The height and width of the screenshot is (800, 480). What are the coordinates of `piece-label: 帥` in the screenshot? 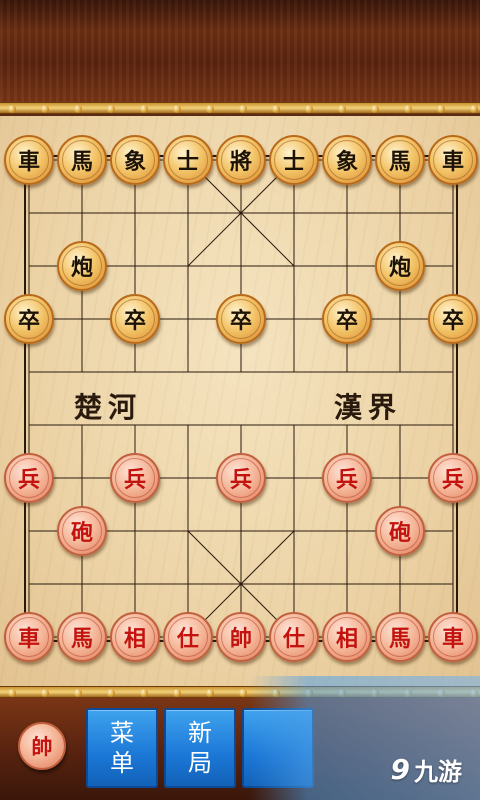 It's located at (241, 637).